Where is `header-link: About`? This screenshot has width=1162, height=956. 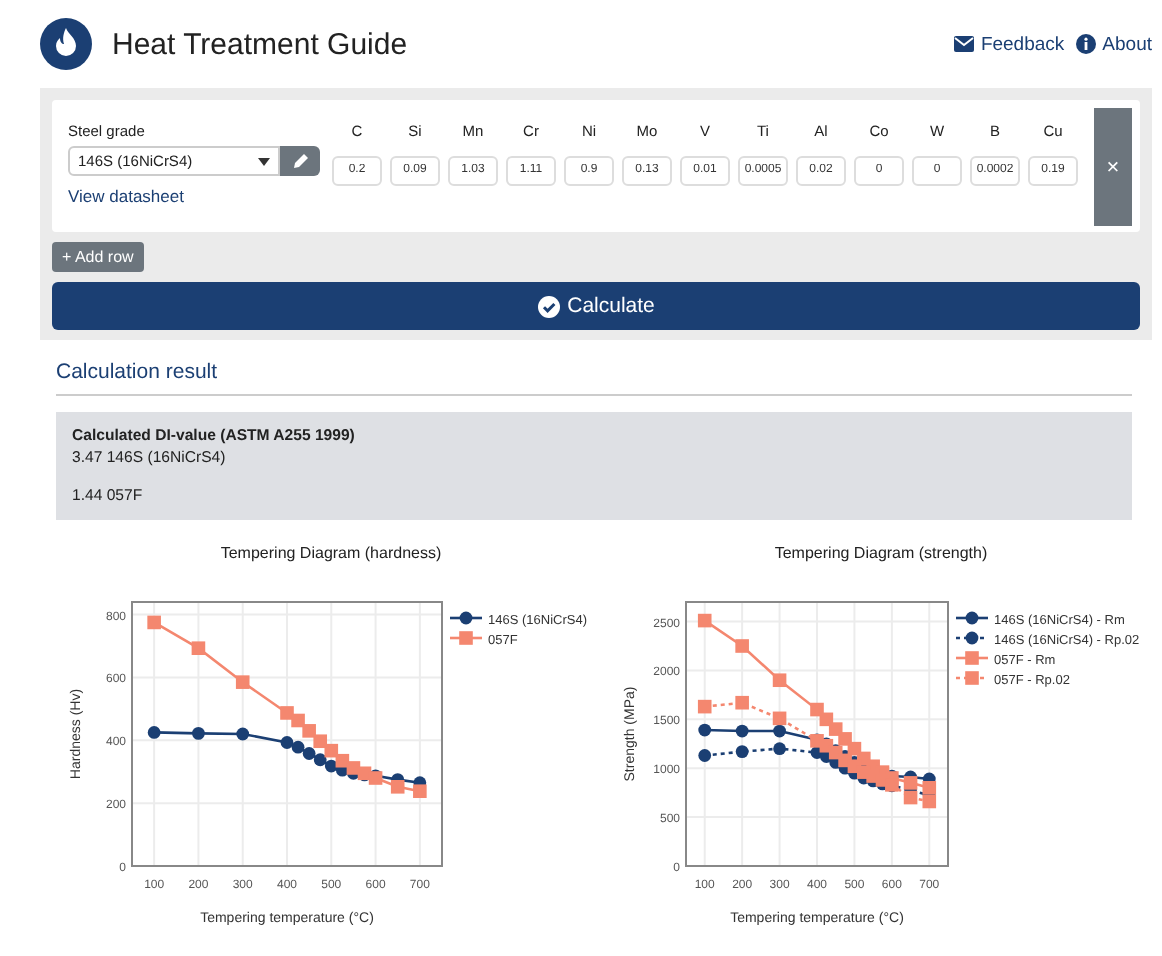 header-link: About is located at coordinates (1114, 44).